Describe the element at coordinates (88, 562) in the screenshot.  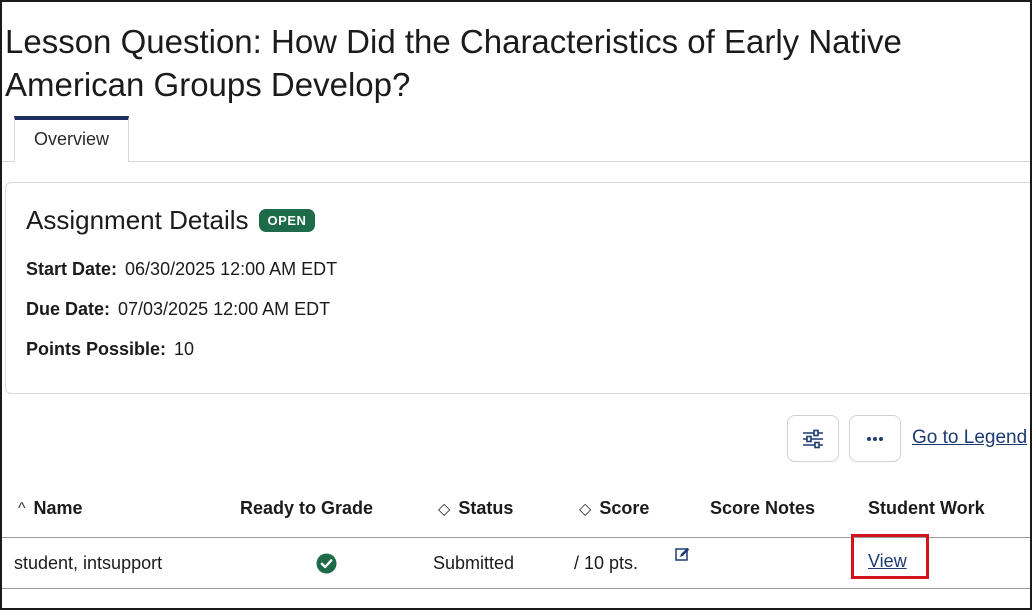
I see `student-name-cell: student, intsupport` at that location.